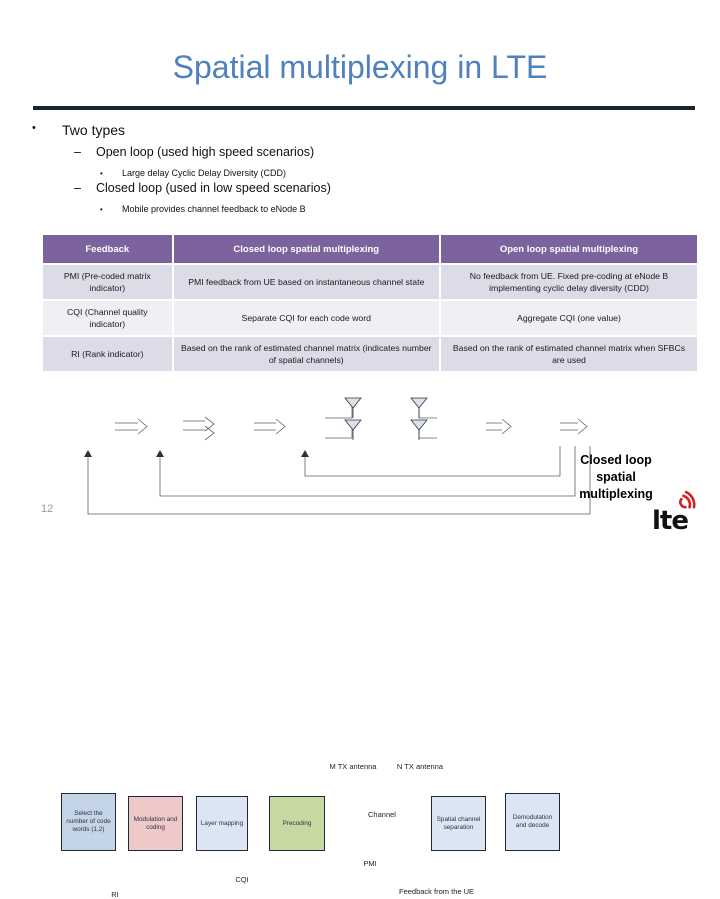 The image size is (720, 899). Describe the element at coordinates (568, 249) in the screenshot. I see `table-header-open-loop: Open loop spatial multiplexing` at that location.